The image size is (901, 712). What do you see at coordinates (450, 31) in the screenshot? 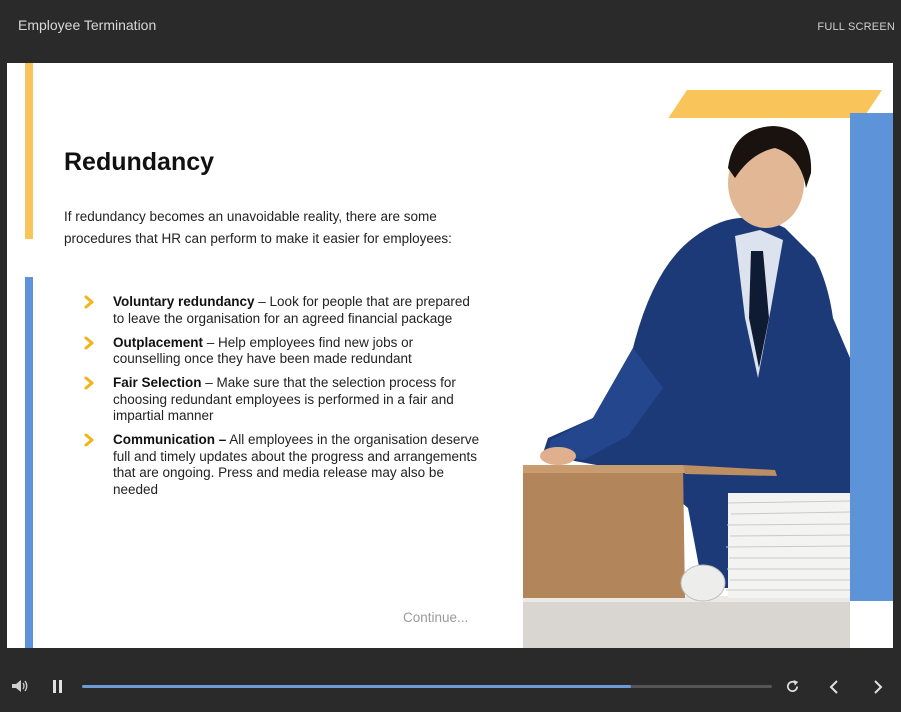
I see `player-header: Employee Termination FULL SCREEN` at bounding box center [450, 31].